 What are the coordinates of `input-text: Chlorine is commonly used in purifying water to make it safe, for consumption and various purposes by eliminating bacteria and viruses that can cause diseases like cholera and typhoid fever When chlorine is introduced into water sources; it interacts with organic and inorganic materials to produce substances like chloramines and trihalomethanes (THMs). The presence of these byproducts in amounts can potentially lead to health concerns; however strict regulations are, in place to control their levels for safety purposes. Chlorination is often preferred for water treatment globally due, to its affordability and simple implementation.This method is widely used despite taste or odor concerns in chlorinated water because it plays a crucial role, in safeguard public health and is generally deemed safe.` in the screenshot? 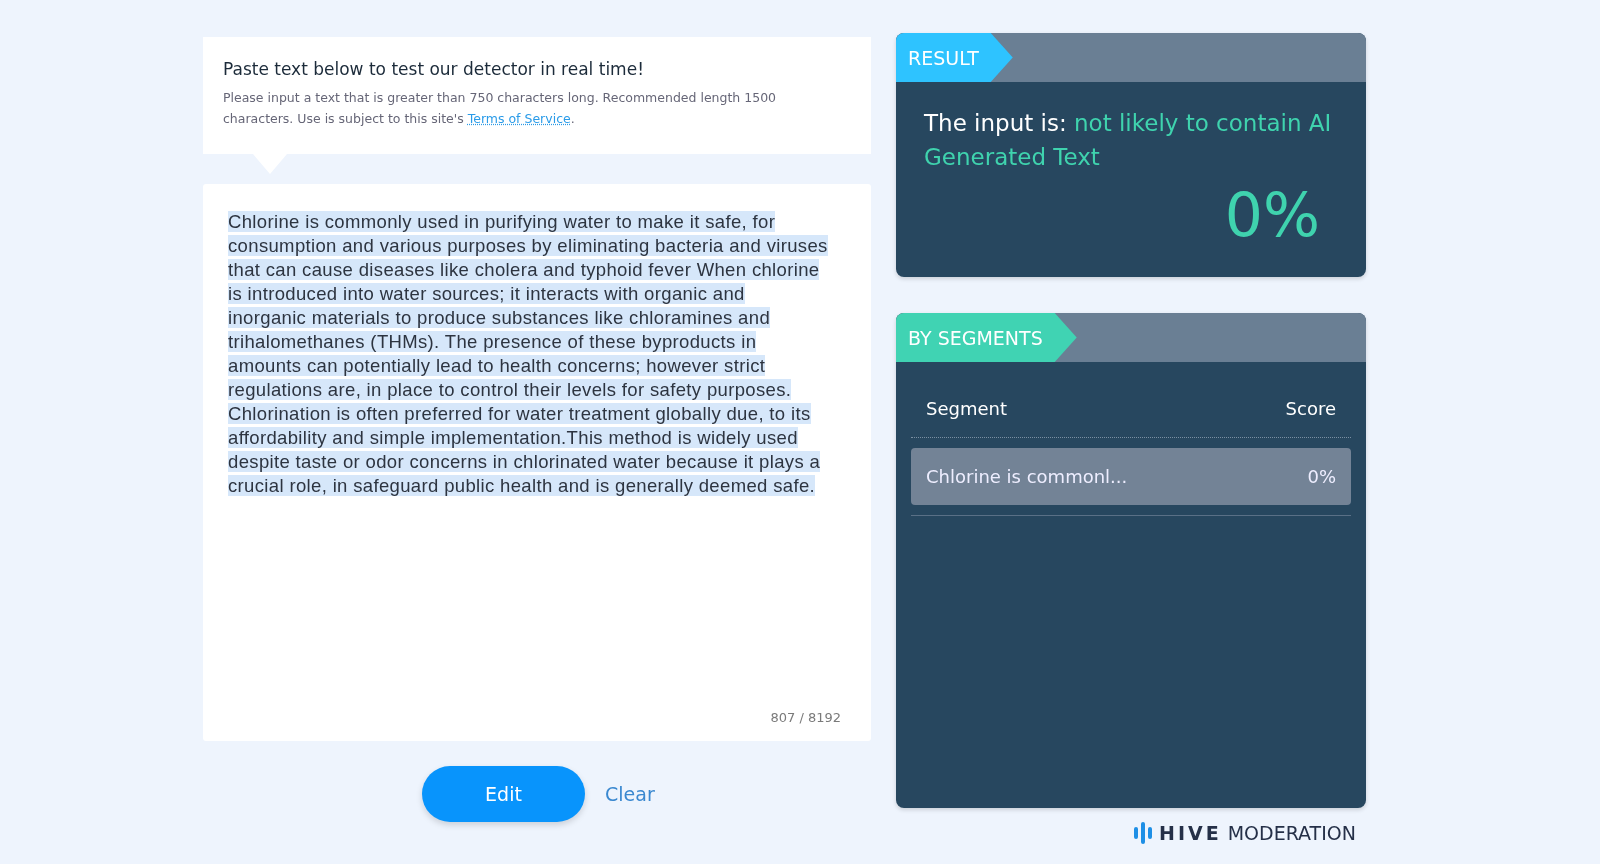 It's located at (528, 354).